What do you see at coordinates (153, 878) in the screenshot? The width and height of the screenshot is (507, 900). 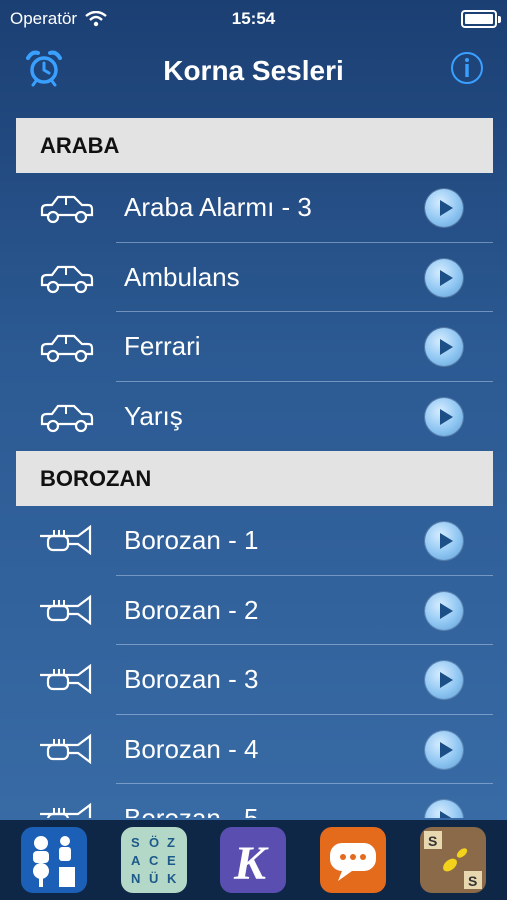 I see `svg-text: Ü` at bounding box center [153, 878].